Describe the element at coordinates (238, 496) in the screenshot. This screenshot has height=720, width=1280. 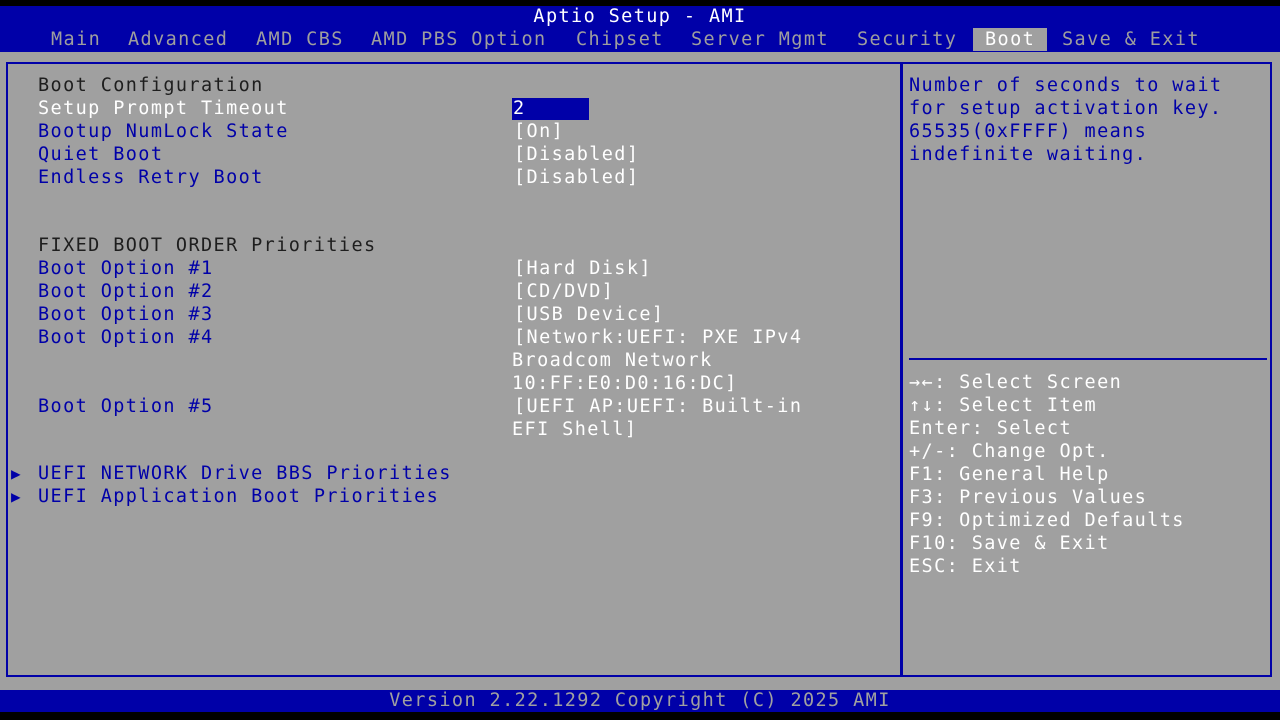
I see `submenu-uefi-application-boot-priorities: UEFI Application Boot Priorities` at that location.